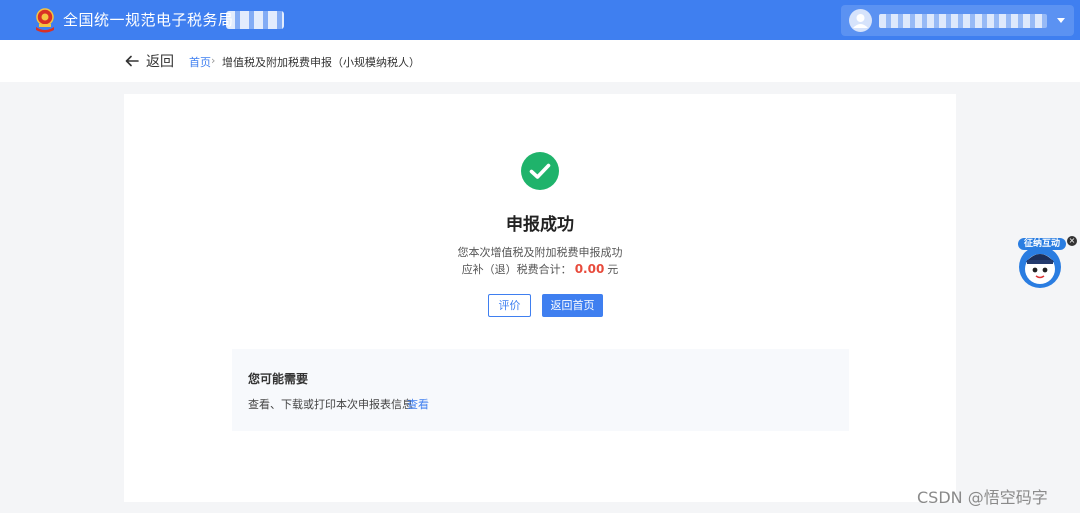 This screenshot has width=1080, height=513. I want to click on chevron-down-icon, so click(1061, 20).